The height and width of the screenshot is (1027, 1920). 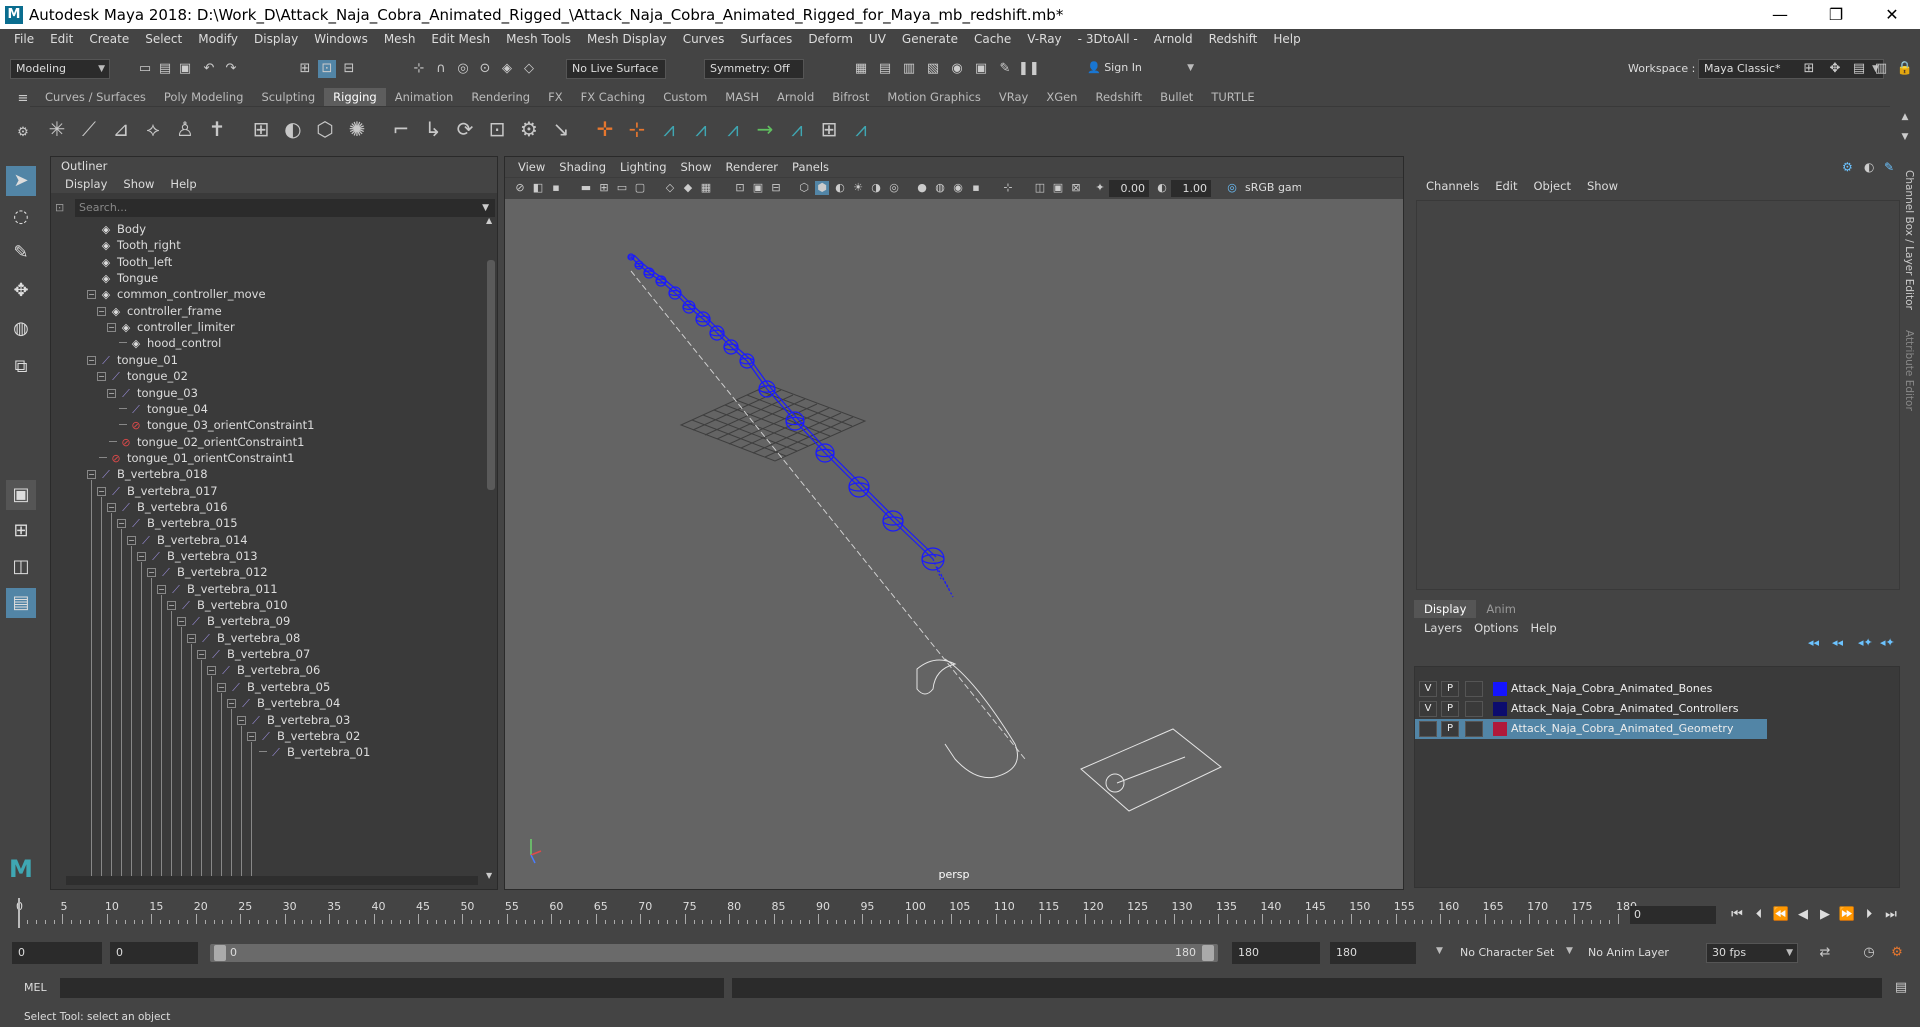 What do you see at coordinates (272, 880) in the screenshot?
I see `outliner-horizontal-scrollbar` at bounding box center [272, 880].